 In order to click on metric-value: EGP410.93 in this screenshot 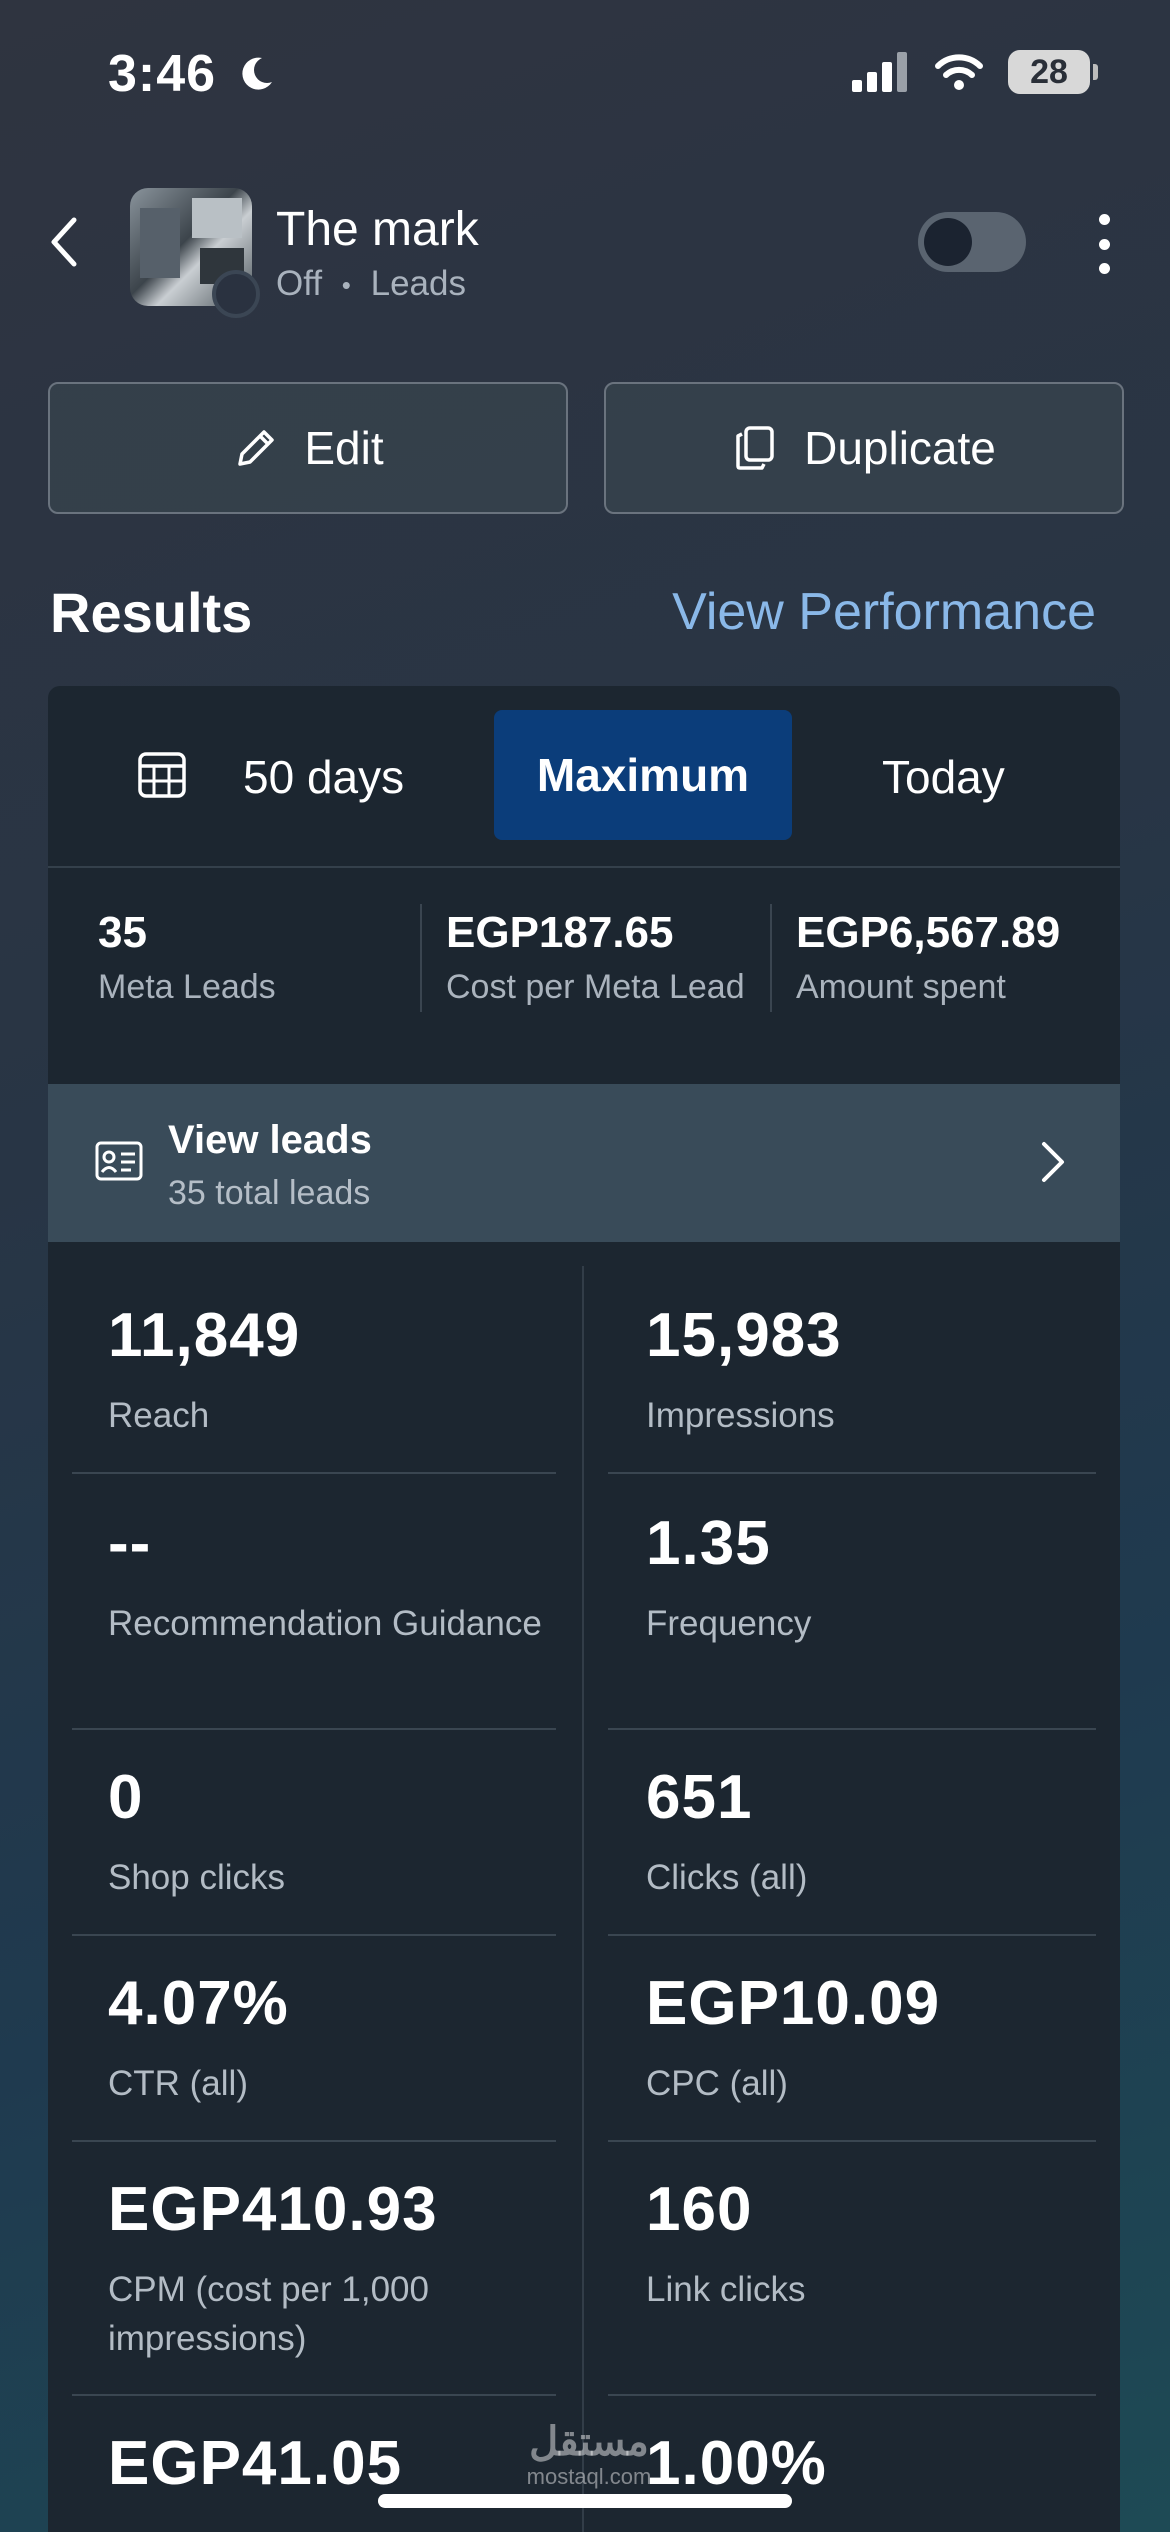, I will do `click(273, 2209)`.